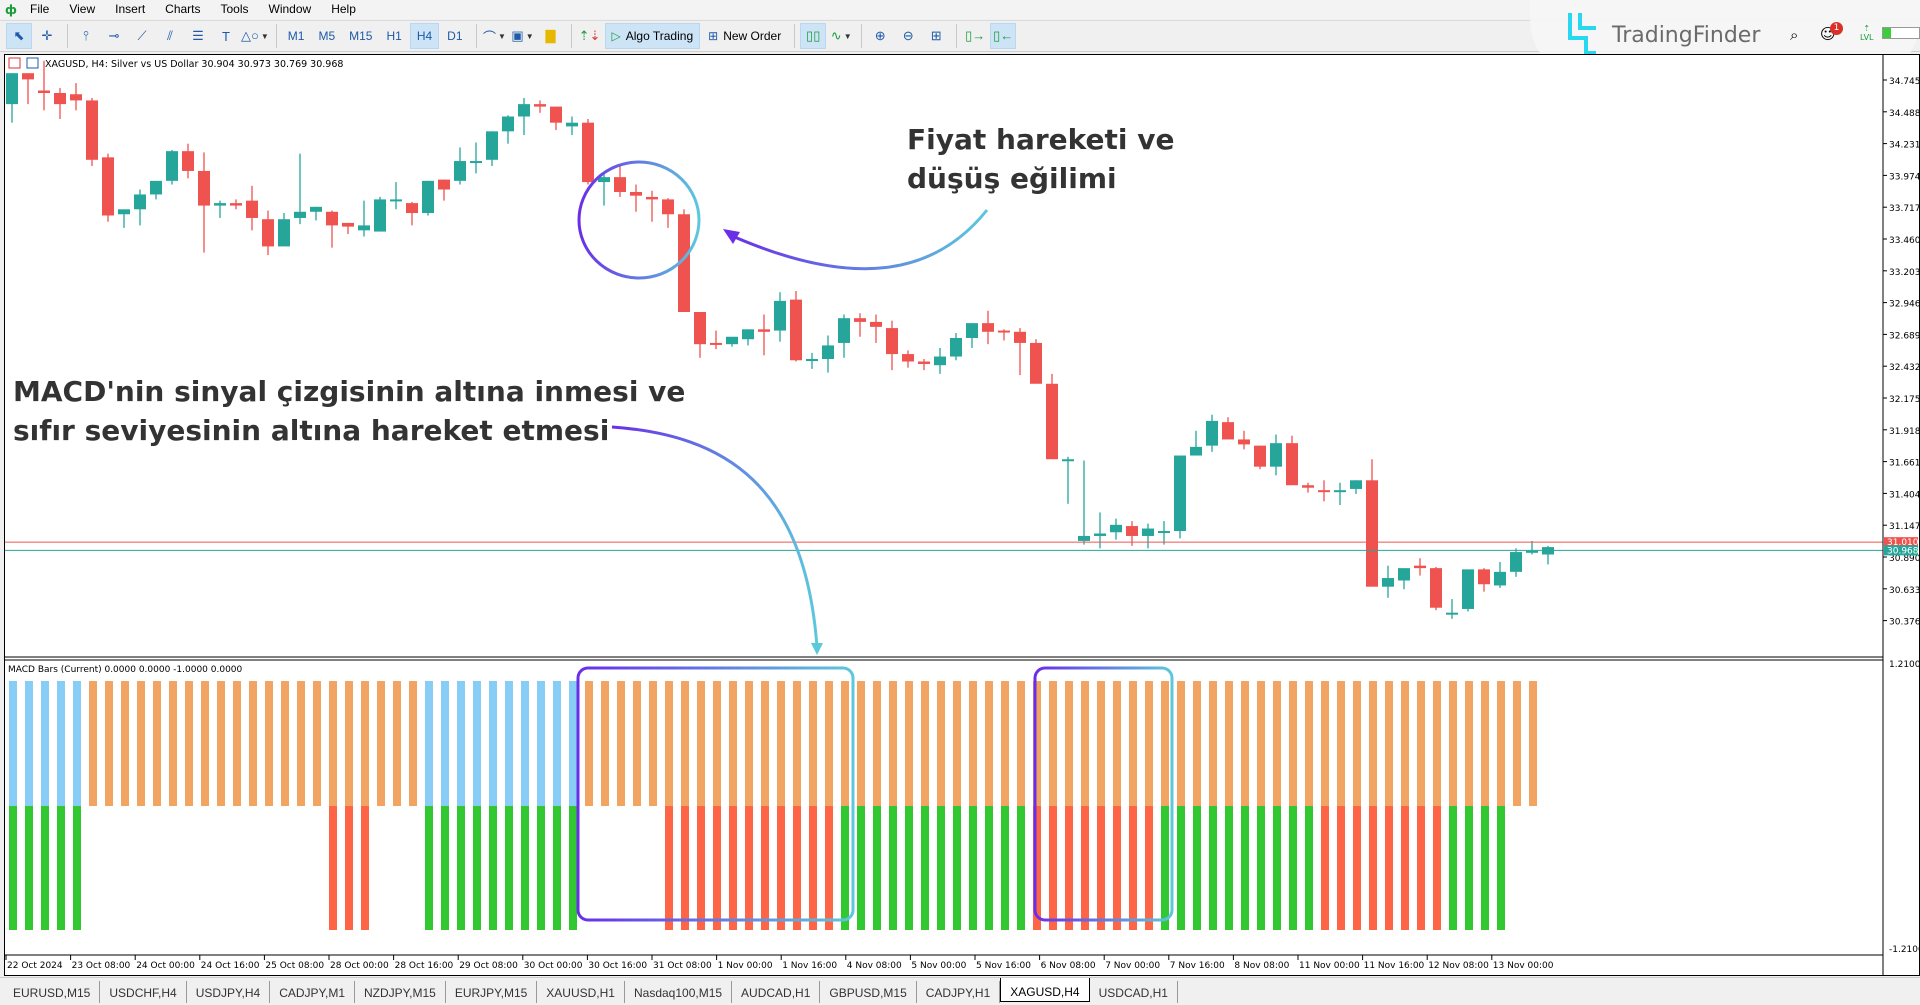 This screenshot has height=1005, width=1920. What do you see at coordinates (345, 9) in the screenshot?
I see `menu-help: Help` at bounding box center [345, 9].